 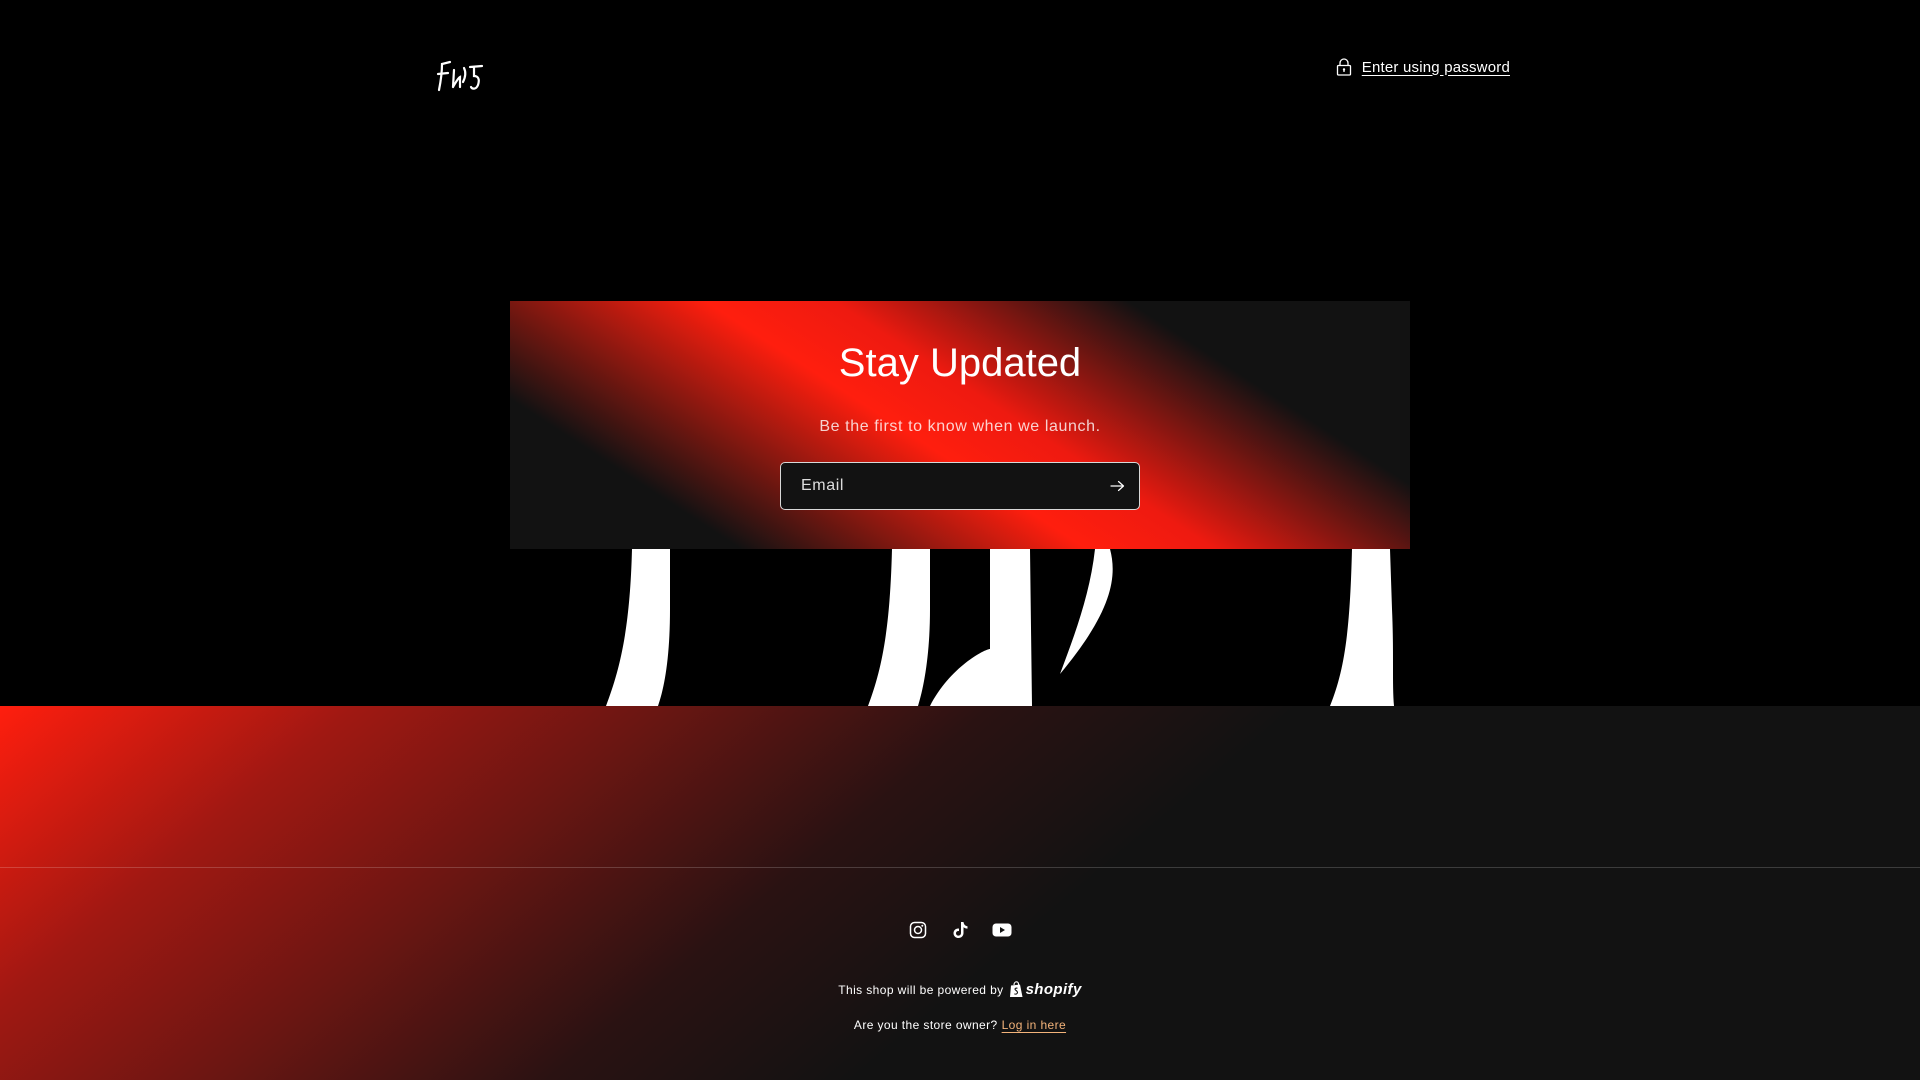 What do you see at coordinates (461, 76) in the screenshot?
I see `brand-logo` at bounding box center [461, 76].